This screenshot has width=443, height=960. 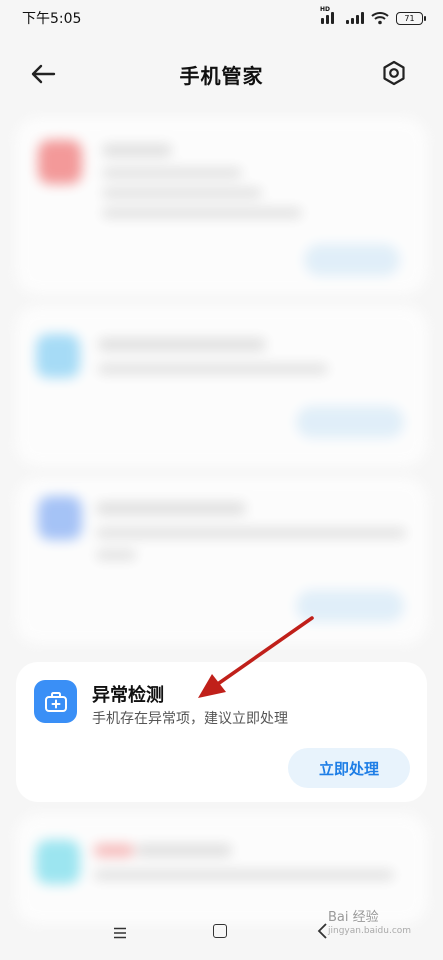 I want to click on gear-icon, so click(x=394, y=73).